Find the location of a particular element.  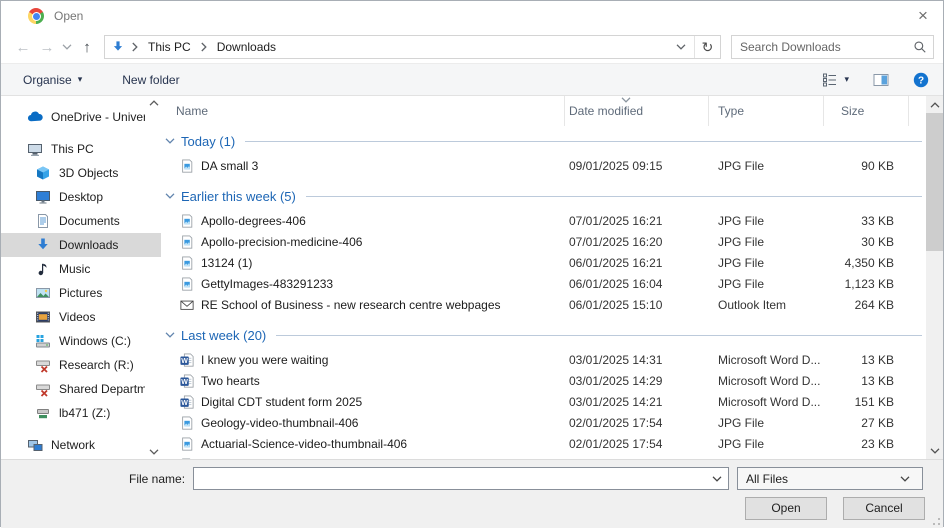

file-type-cell: Outlook Item is located at coordinates (752, 304).